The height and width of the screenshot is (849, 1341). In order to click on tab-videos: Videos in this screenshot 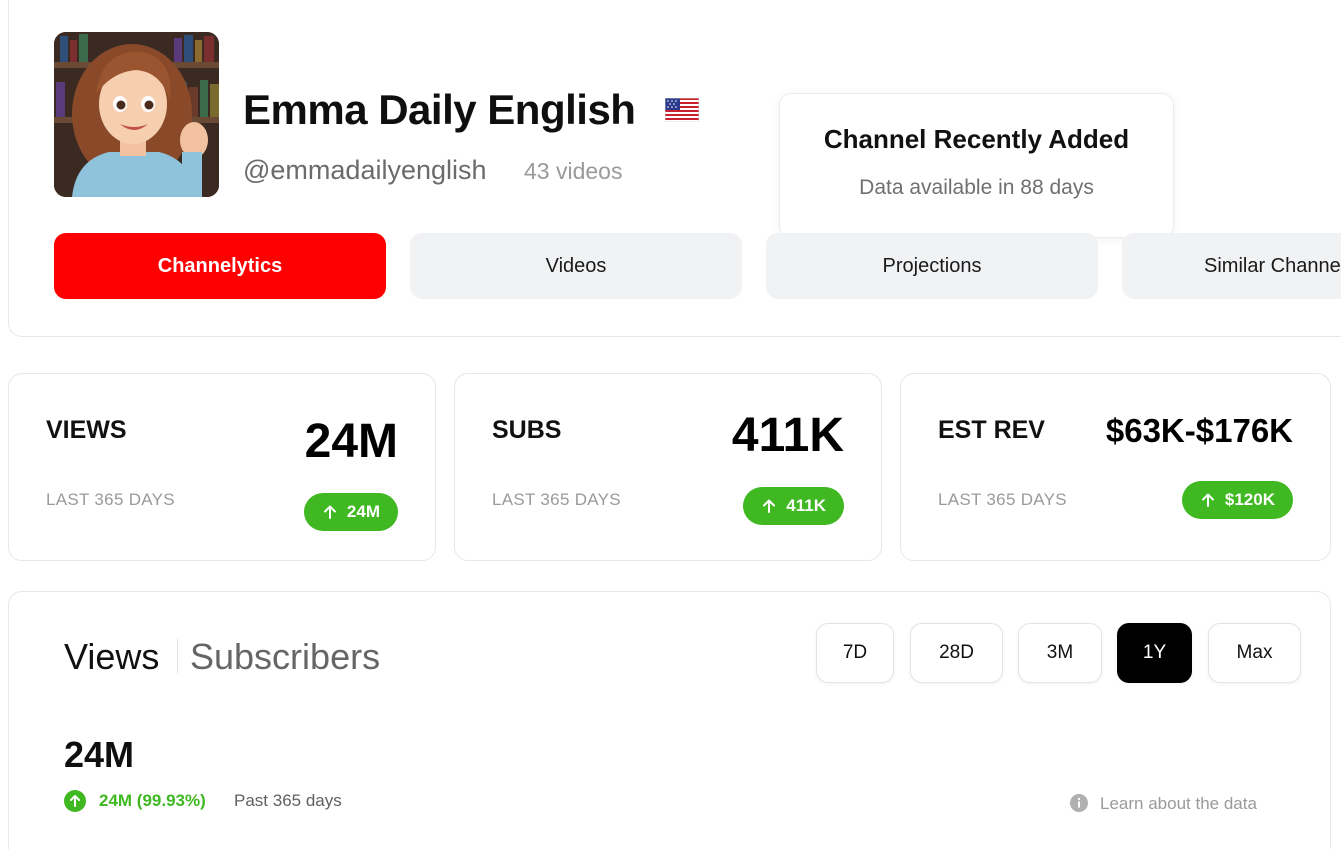, I will do `click(576, 266)`.